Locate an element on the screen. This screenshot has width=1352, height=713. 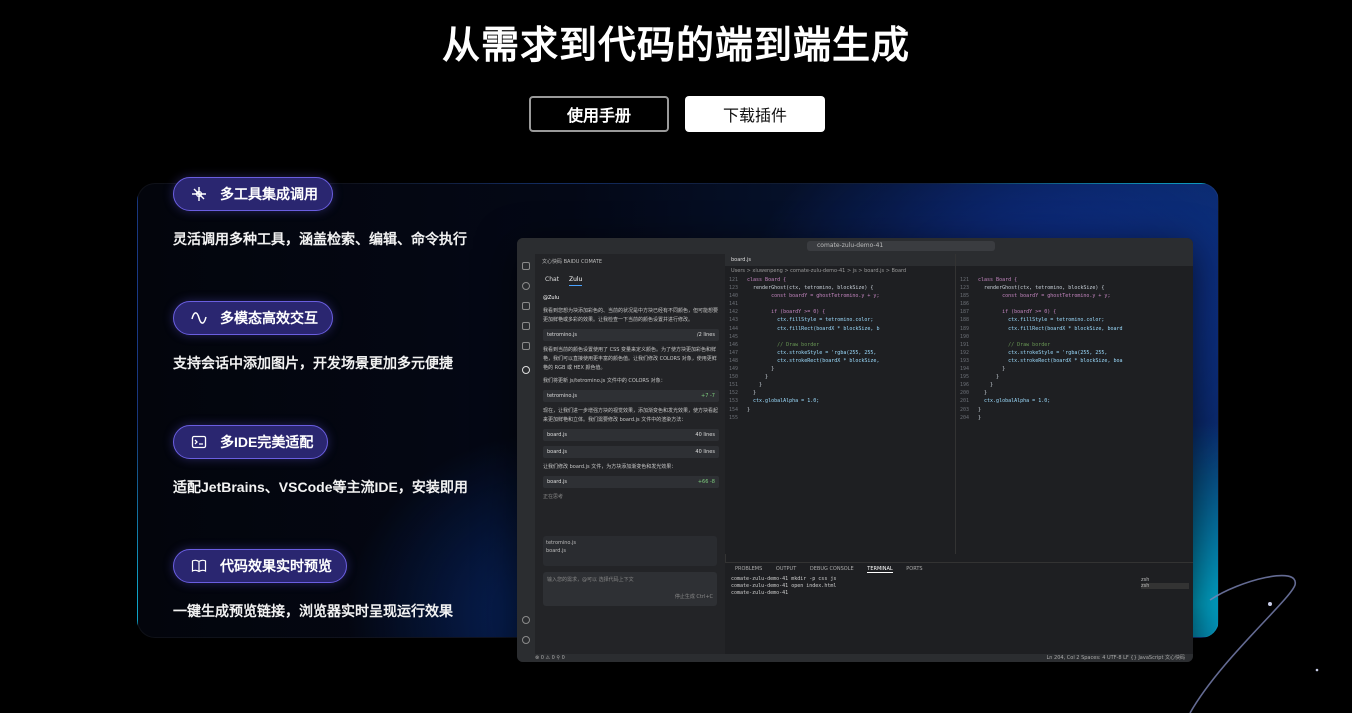
line-text: ctx.strokeStyle = 'rgba(255, 255, is located at coordinates (1043, 352).